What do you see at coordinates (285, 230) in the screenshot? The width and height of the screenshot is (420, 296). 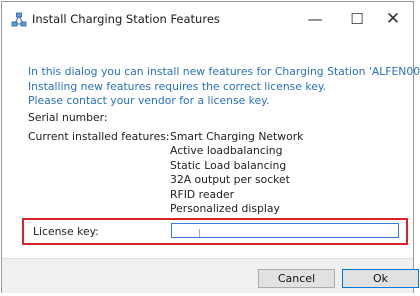 I see `license-key-input` at bounding box center [285, 230].